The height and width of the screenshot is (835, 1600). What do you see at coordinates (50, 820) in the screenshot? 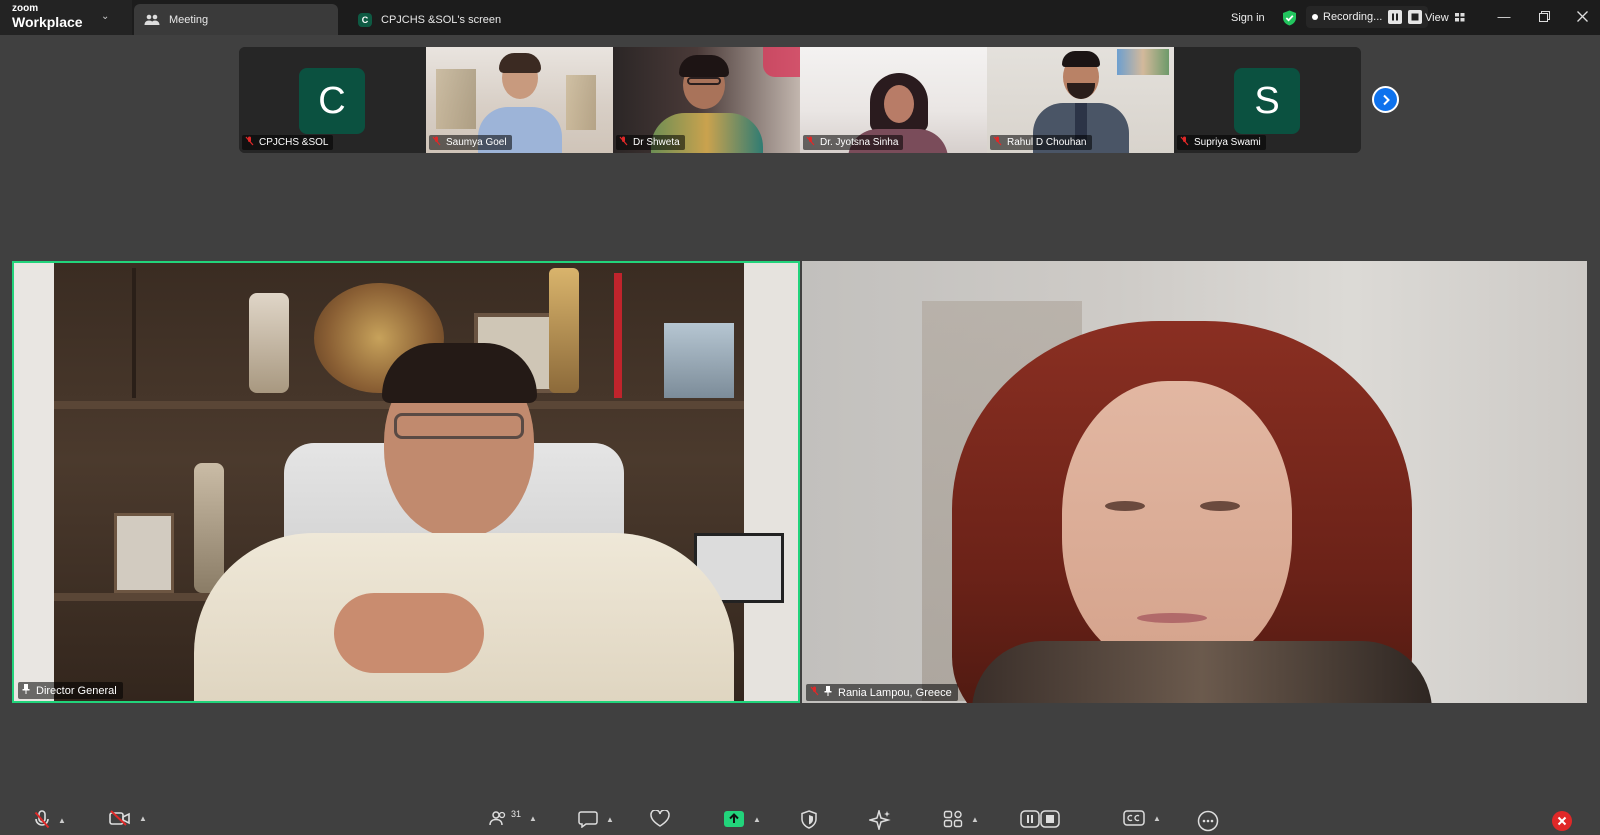
I see `mute-button: ▲` at bounding box center [50, 820].